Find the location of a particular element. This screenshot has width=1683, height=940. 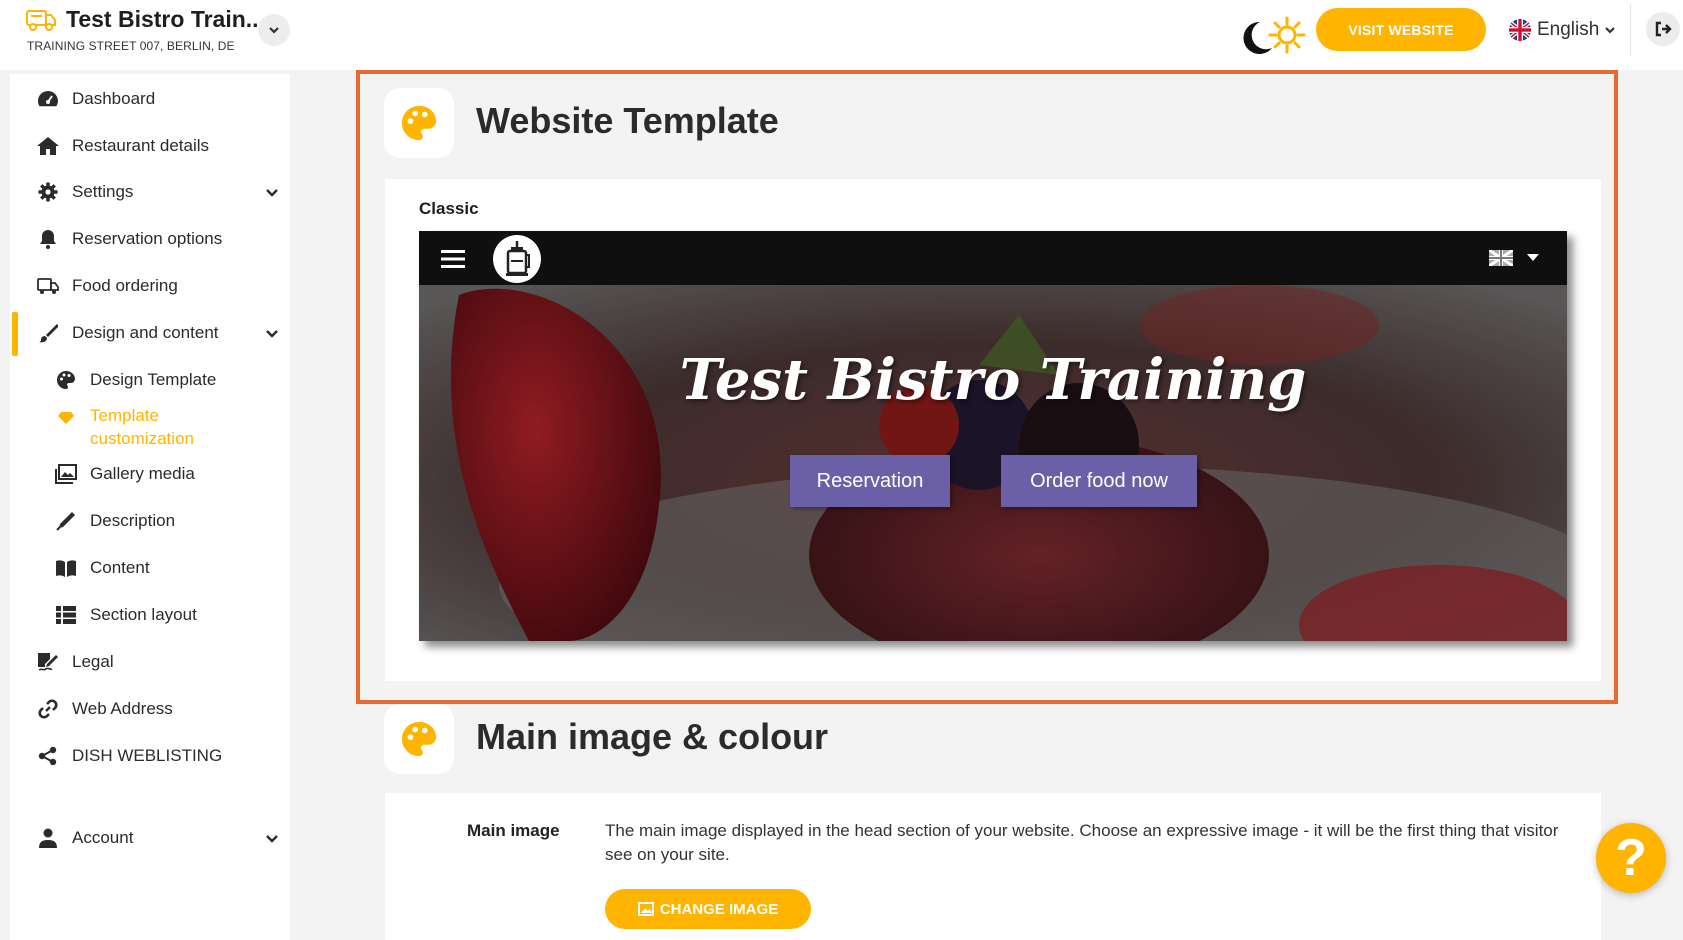

sidebar-item-label: Design Template is located at coordinates (153, 379).